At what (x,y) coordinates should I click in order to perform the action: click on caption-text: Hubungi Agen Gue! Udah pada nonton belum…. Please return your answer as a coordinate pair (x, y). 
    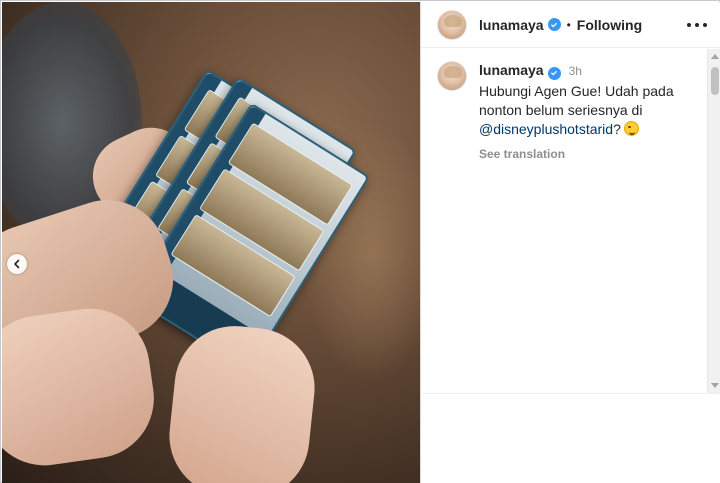
    Looking at the image, I should click on (590, 110).